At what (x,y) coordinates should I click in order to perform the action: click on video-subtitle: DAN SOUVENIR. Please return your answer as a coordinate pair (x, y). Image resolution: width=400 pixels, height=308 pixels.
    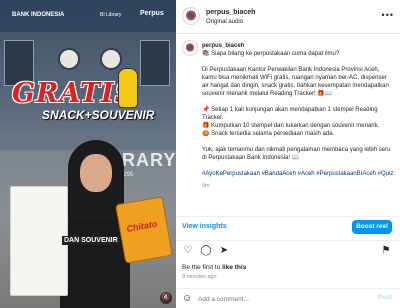
    Looking at the image, I should click on (91, 240).